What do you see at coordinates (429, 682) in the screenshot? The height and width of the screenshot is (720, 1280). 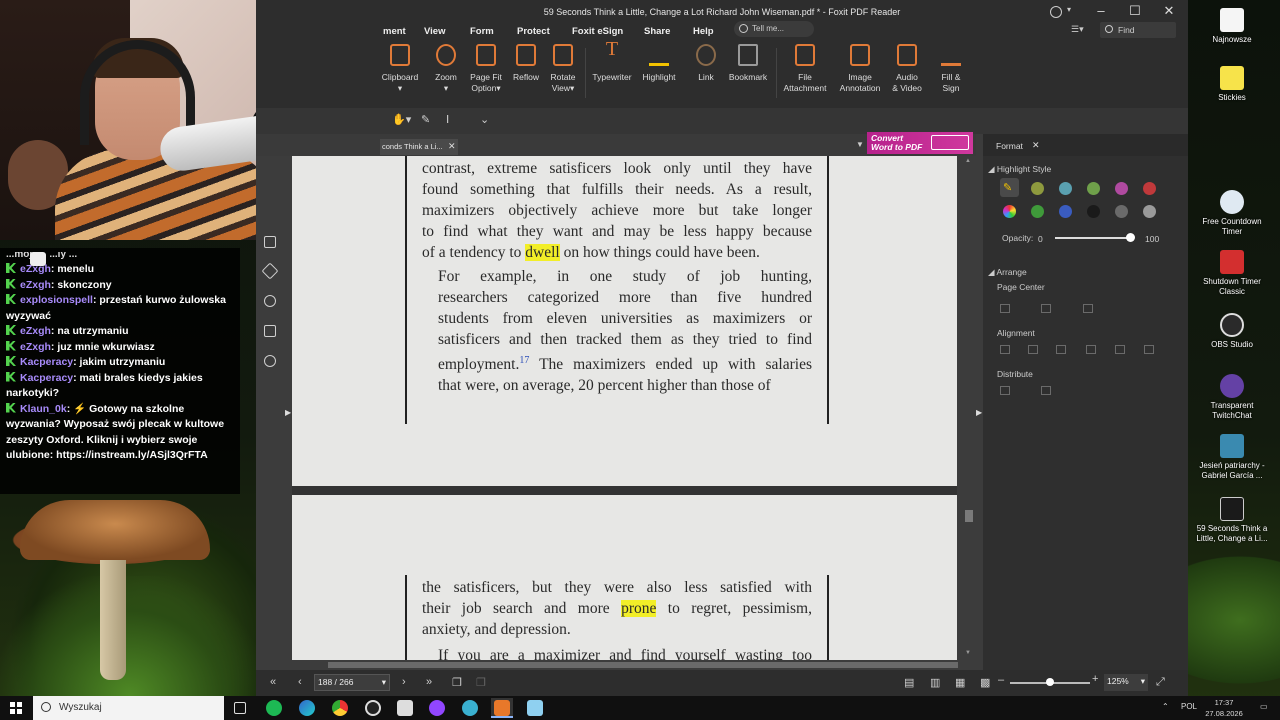 I see `last-page-icon: »` at bounding box center [429, 682].